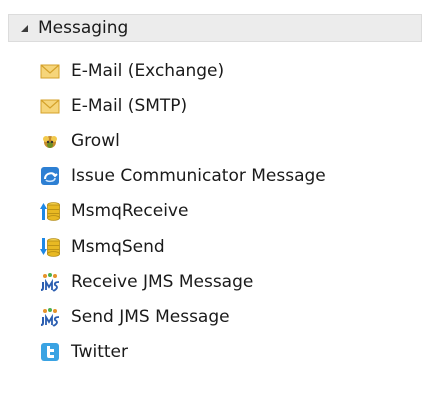 The height and width of the screenshot is (395, 440). What do you see at coordinates (50, 176) in the screenshot?
I see `communicator-icon` at bounding box center [50, 176].